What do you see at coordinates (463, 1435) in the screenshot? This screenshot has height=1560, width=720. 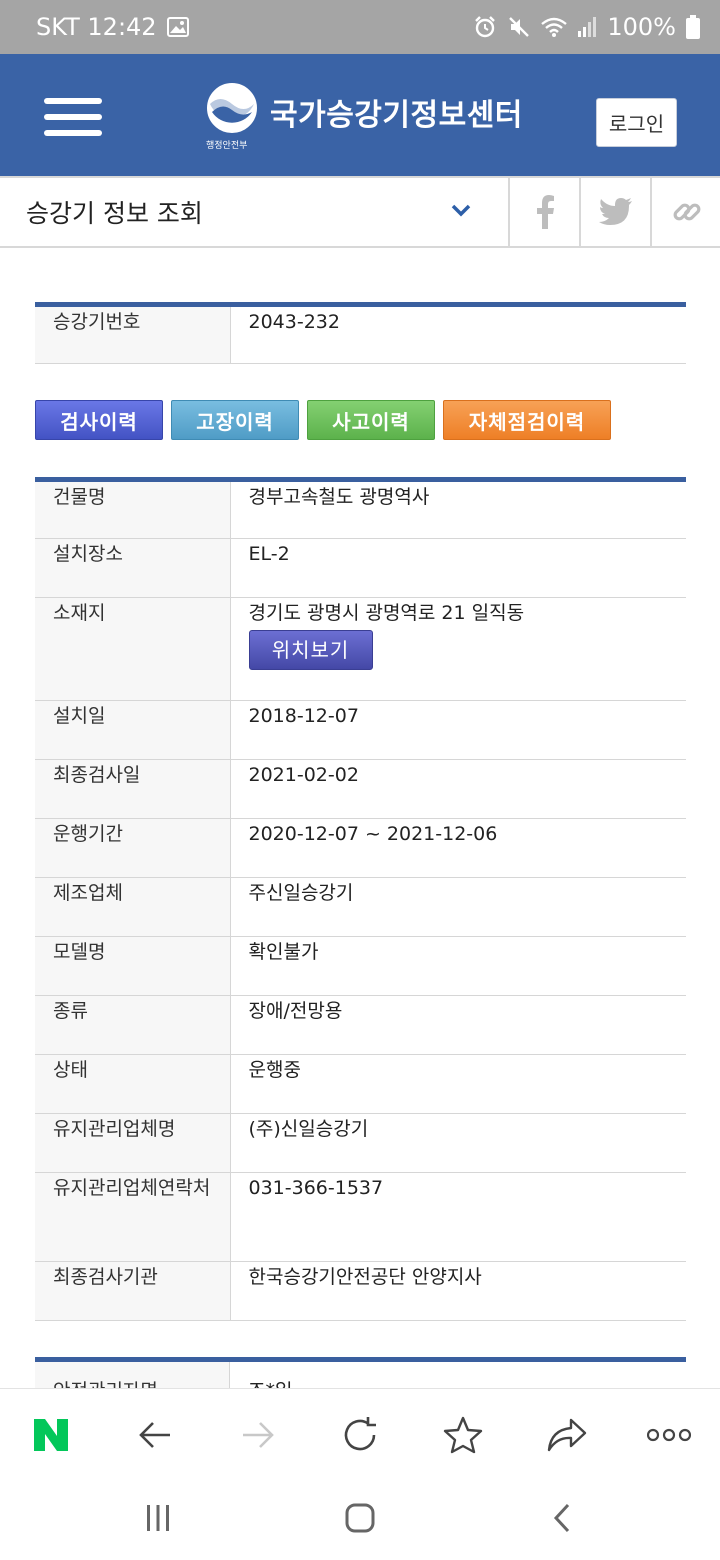 I see `bookmark-star-icon` at bounding box center [463, 1435].